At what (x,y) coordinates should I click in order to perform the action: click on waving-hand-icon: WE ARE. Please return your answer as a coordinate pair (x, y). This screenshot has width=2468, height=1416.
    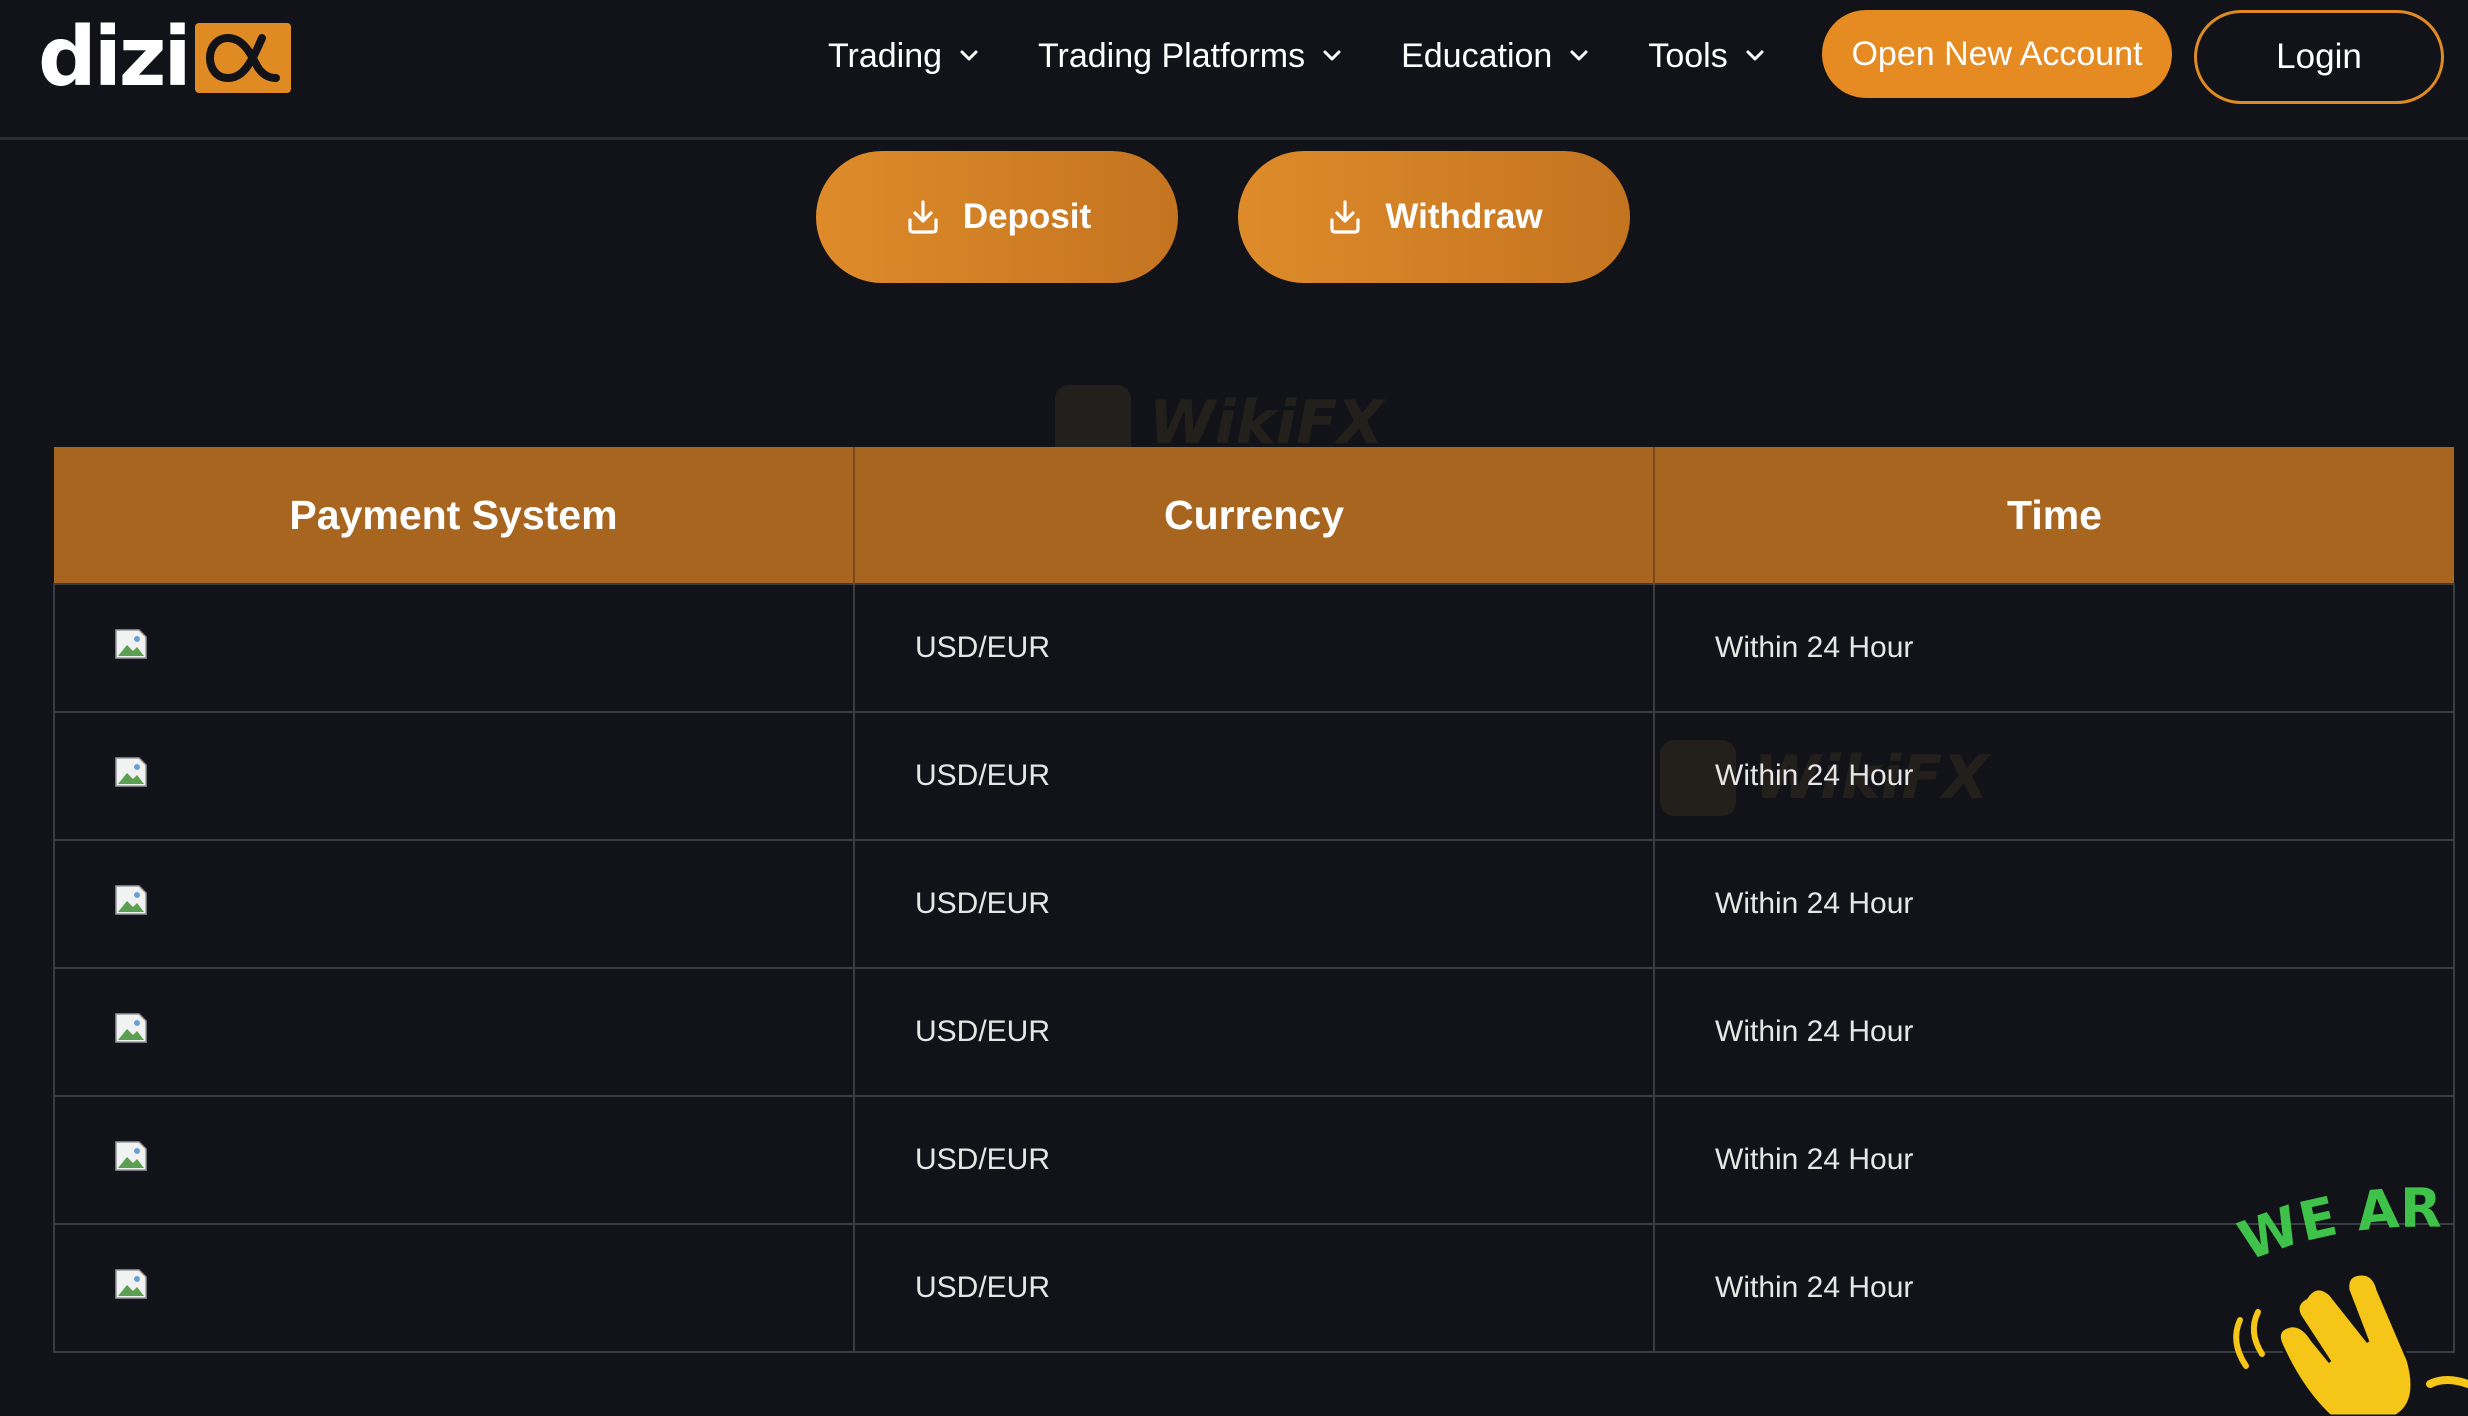
    Looking at the image, I should click on (2335, 1268).